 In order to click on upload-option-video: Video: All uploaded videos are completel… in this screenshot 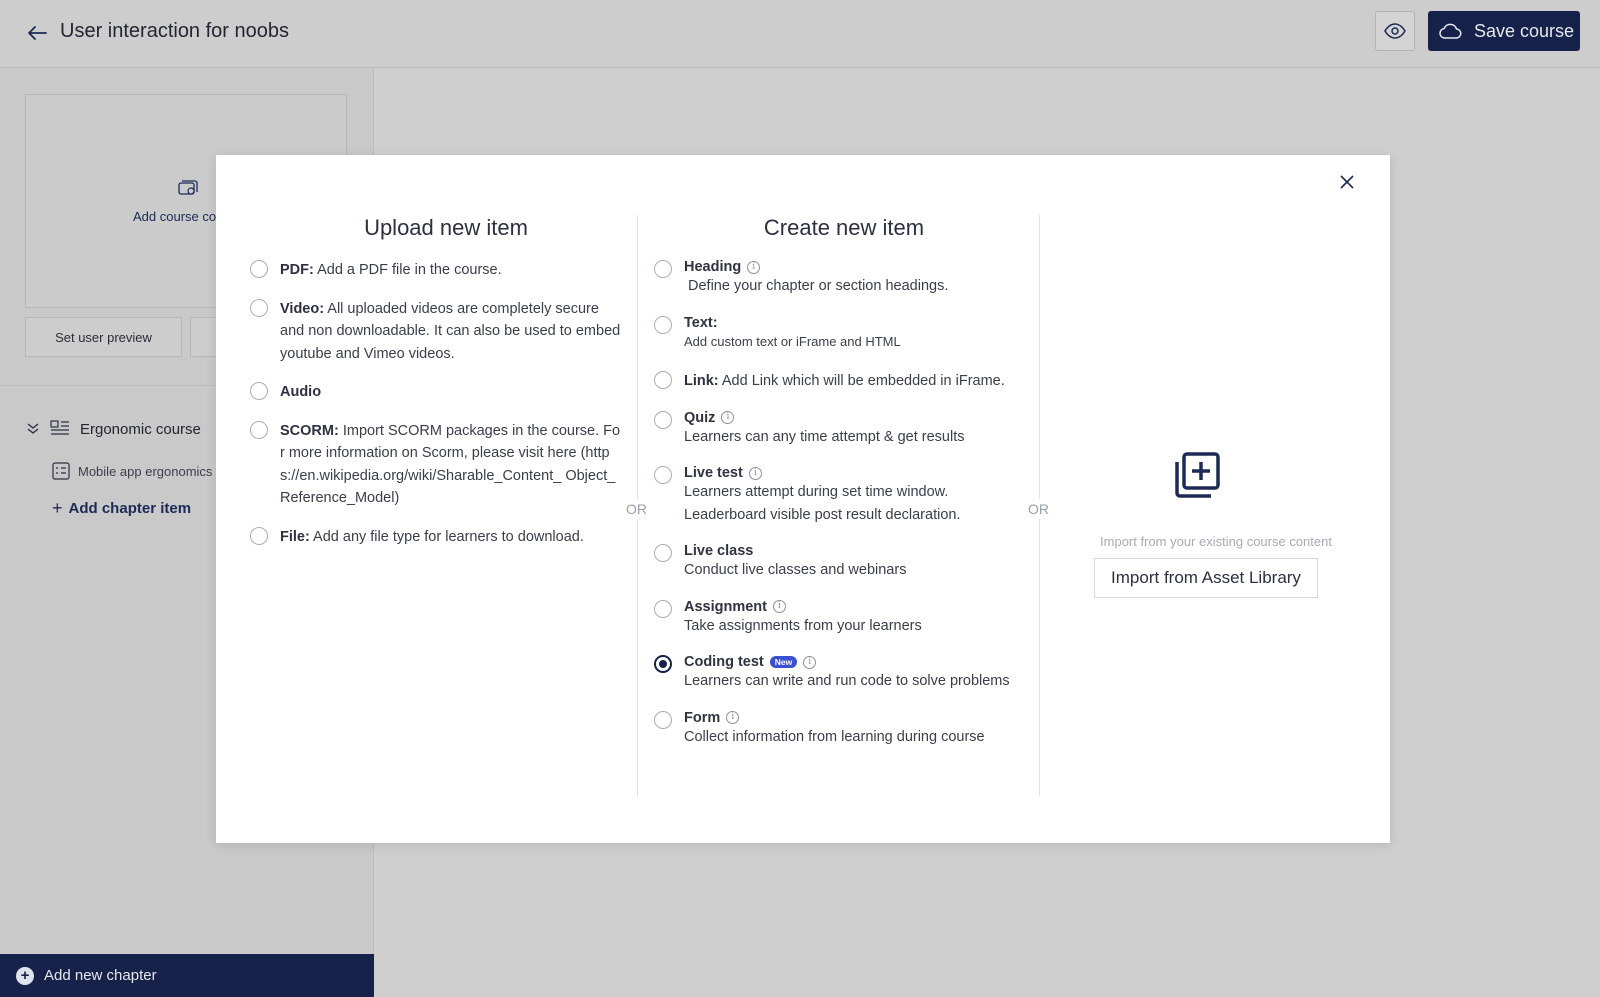, I will do `click(436, 332)`.